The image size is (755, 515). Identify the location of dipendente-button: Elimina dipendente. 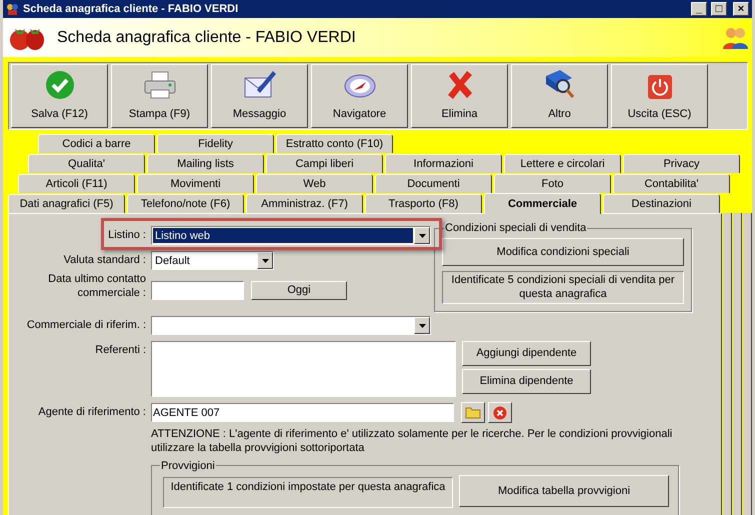
(526, 381).